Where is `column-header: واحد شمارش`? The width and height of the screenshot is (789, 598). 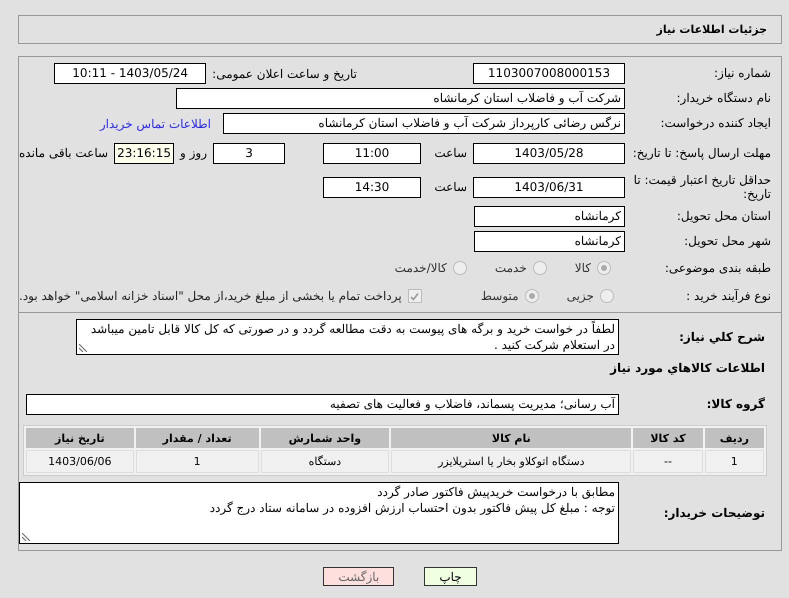
column-header: واحد شمارش is located at coordinates (325, 438).